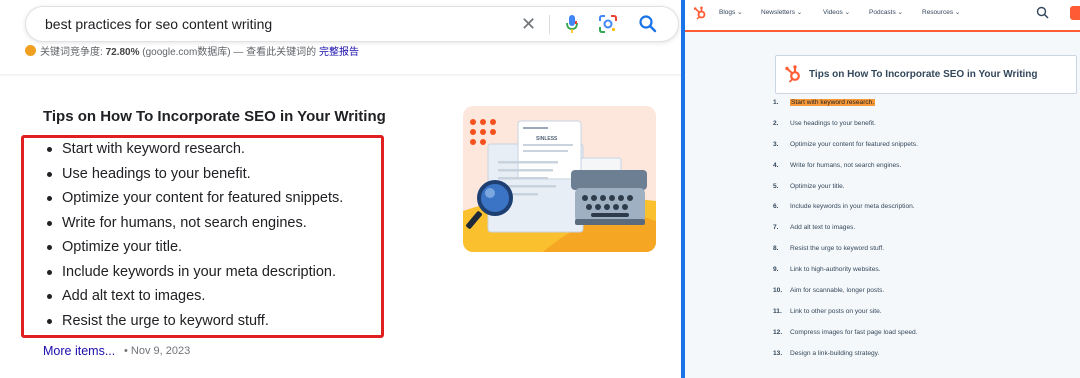 The image size is (1080, 378). Describe the element at coordinates (194, 323) in the screenshot. I see `list-item: Resist the urge to keyword stuff.` at that location.